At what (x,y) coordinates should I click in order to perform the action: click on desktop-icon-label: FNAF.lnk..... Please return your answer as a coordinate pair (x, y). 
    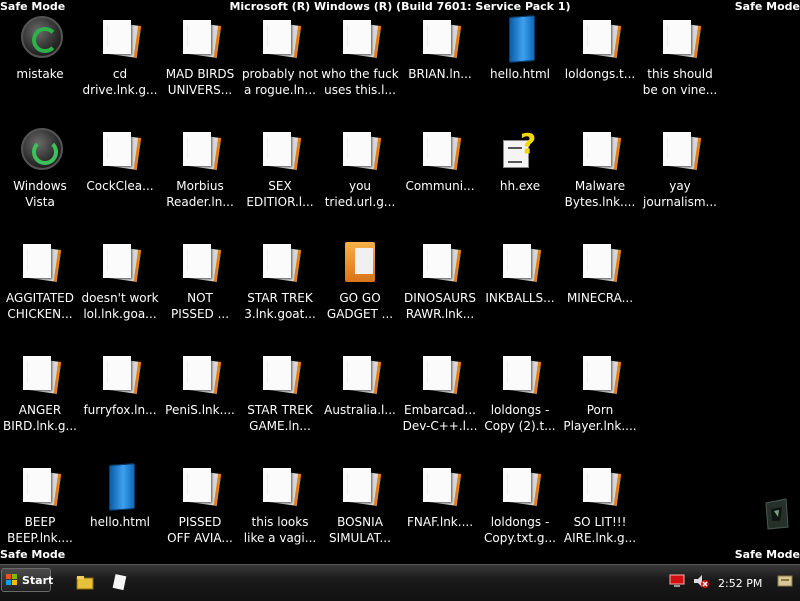
    Looking at the image, I should click on (440, 522).